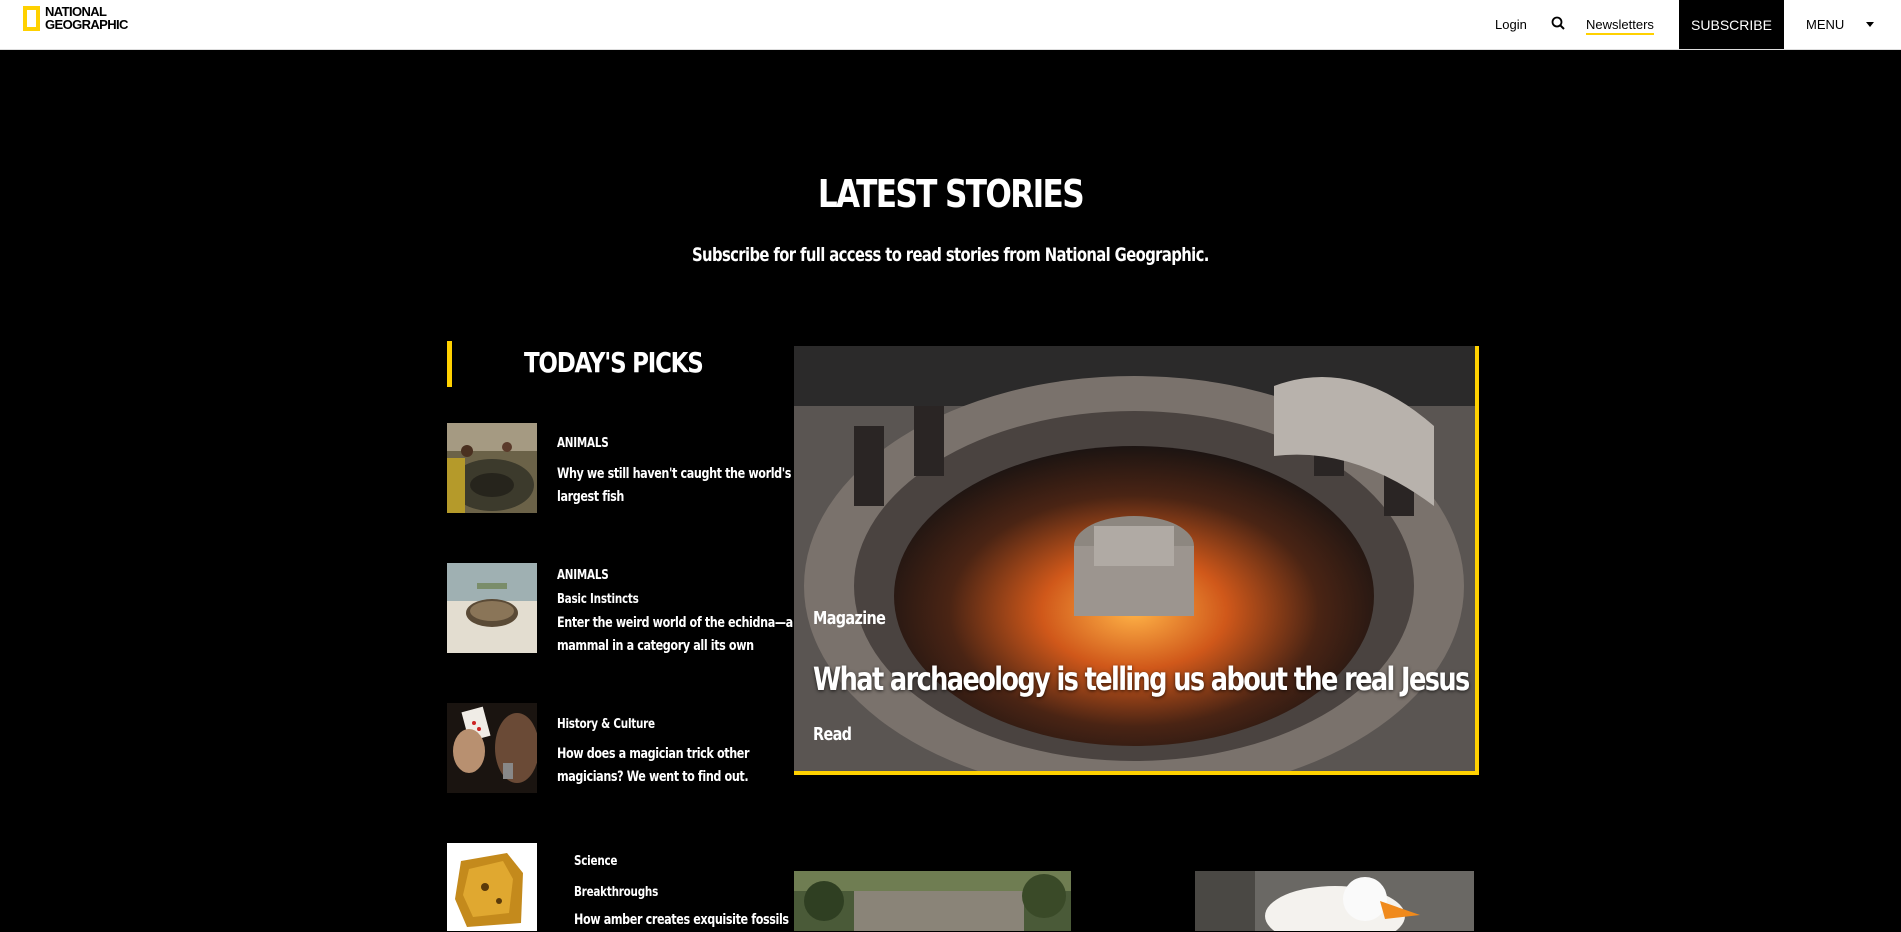  I want to click on pick-thumbnail-fish, so click(492, 468).